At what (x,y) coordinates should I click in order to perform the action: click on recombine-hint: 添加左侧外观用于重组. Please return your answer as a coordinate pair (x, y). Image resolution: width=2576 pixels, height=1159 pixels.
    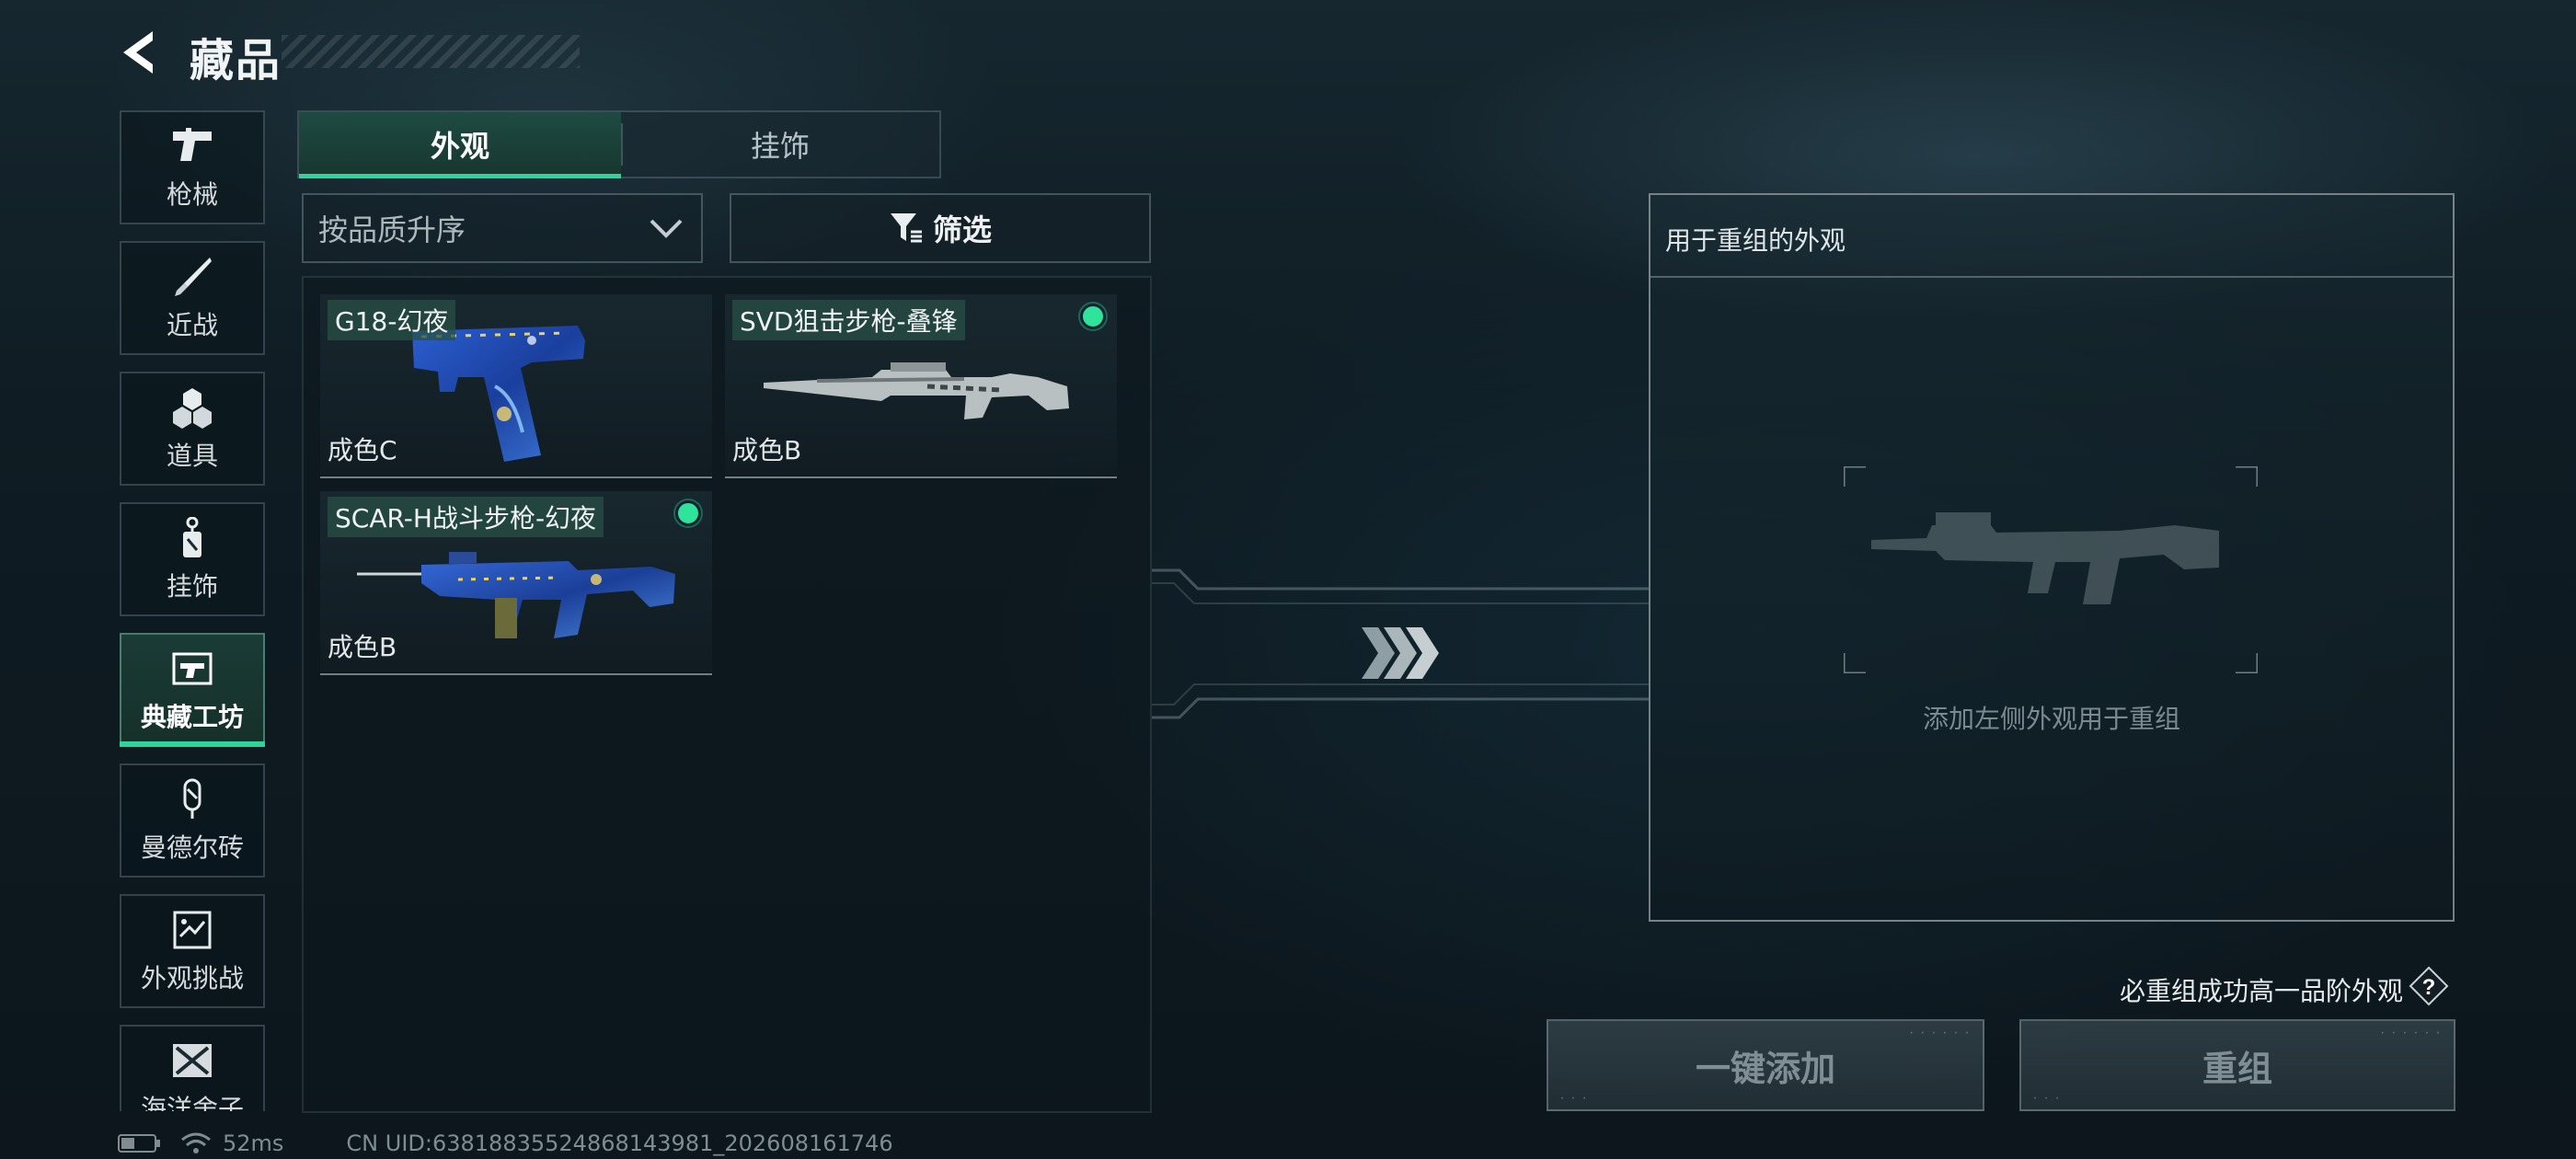
    Looking at the image, I should click on (2051, 719).